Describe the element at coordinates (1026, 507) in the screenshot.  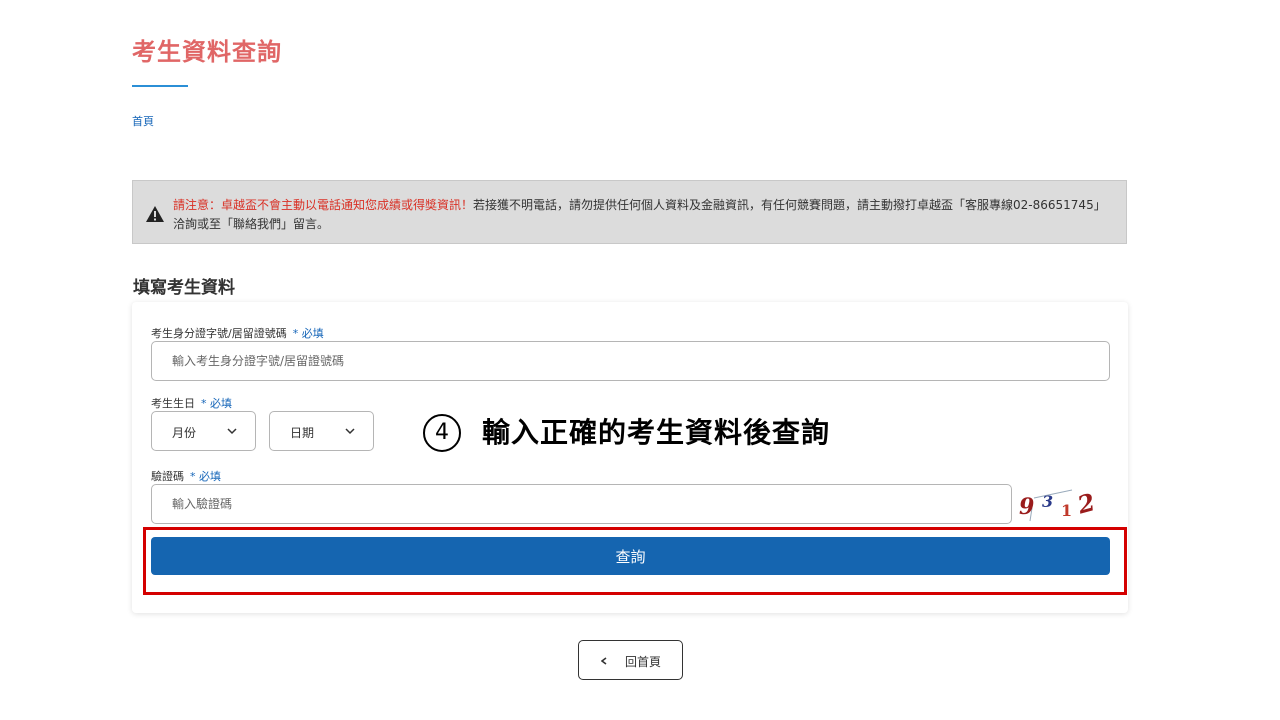
I see `svg-text: 9` at that location.